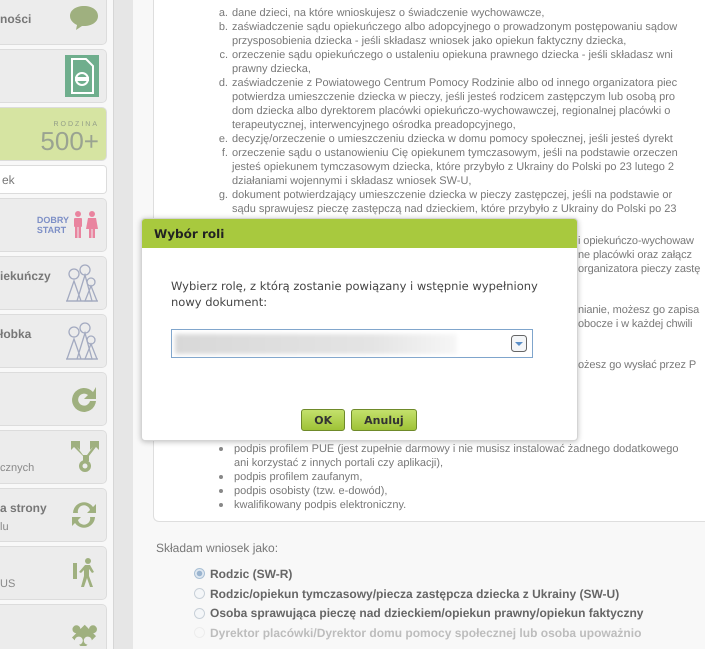  Describe the element at coordinates (415, 593) in the screenshot. I see `radio-label: Rodzic/opiekun tymczasowy/piecza zastępcza dziecka z Ukrainy (SW-U)` at that location.